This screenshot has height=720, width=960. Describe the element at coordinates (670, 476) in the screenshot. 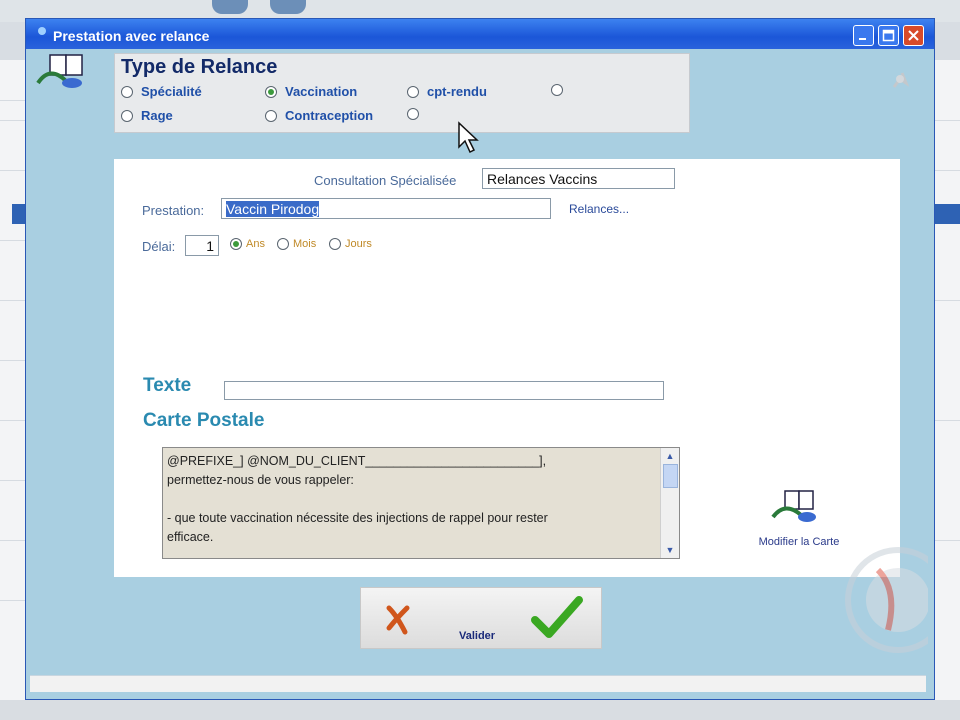

I see `scroll-thumb` at that location.